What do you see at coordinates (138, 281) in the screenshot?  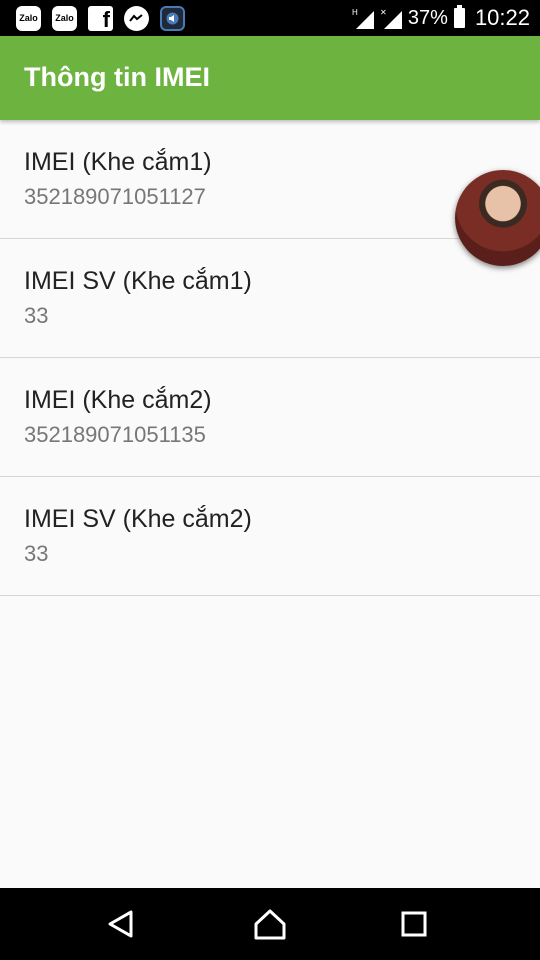 I see `item-title: IMEI SV (Khe cắm1)` at bounding box center [138, 281].